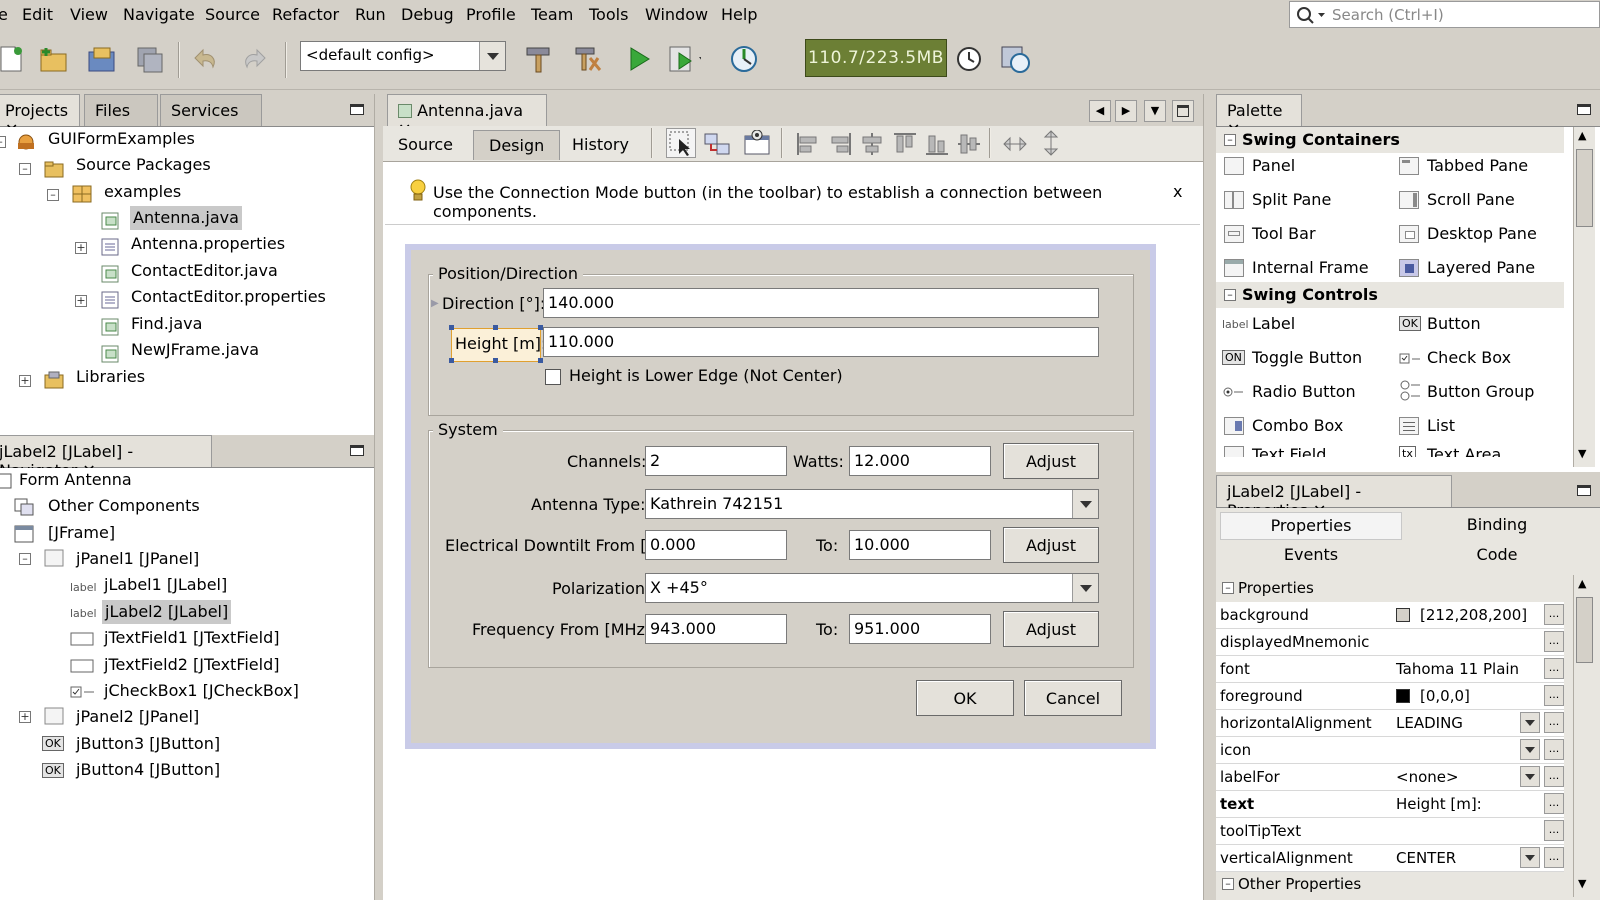 The height and width of the screenshot is (900, 1600). I want to click on adjust-frequency-button: Adjust, so click(1051, 629).